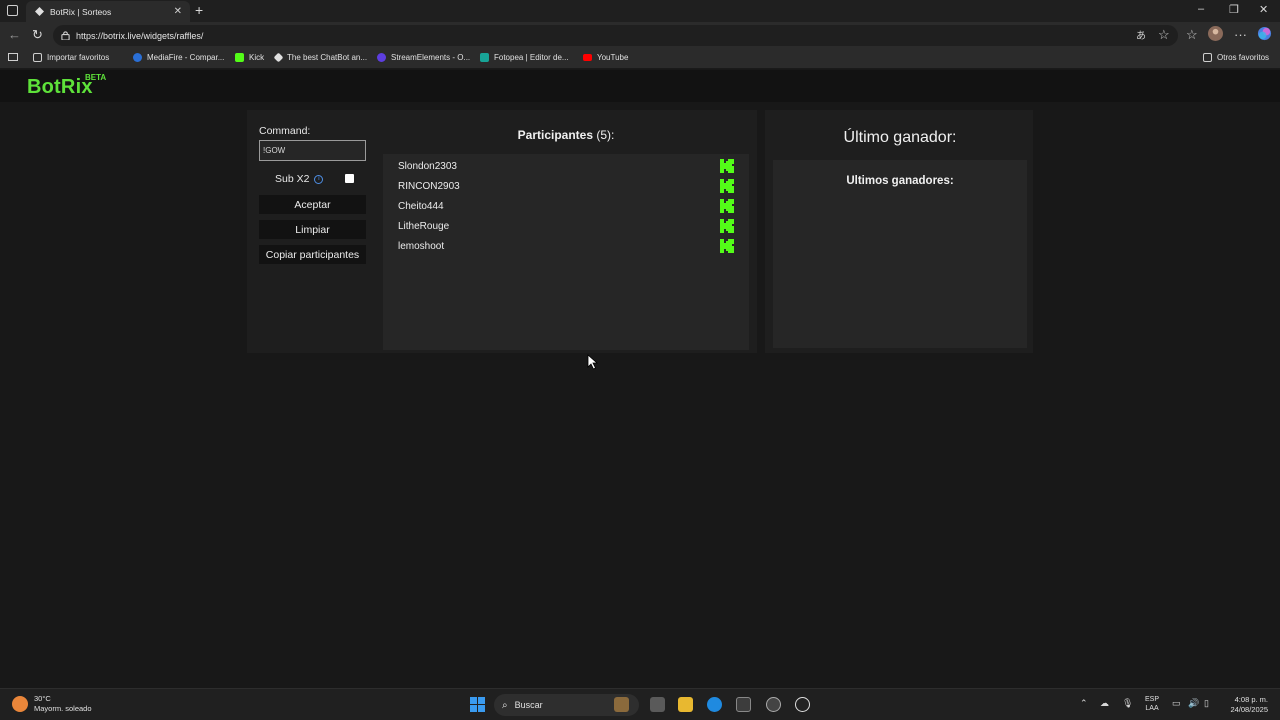 The height and width of the screenshot is (720, 1280). What do you see at coordinates (566, 186) in the screenshot?
I see `list-item: RINCON2903` at bounding box center [566, 186].